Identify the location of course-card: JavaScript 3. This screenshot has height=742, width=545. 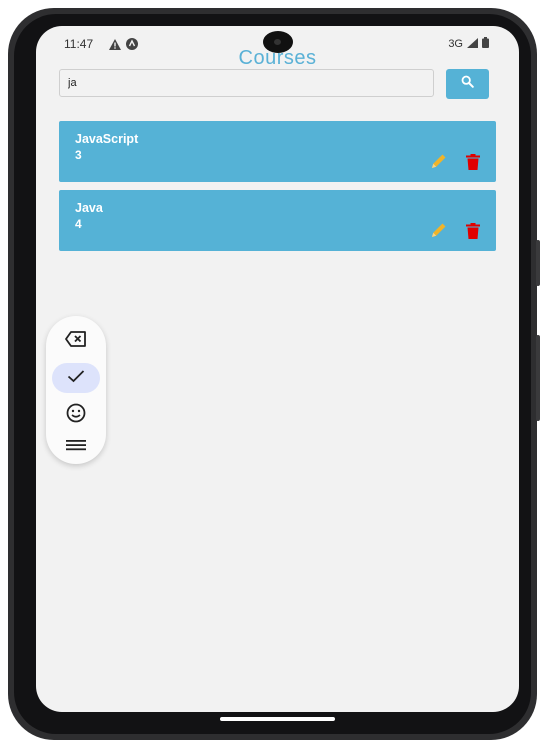
(277, 151).